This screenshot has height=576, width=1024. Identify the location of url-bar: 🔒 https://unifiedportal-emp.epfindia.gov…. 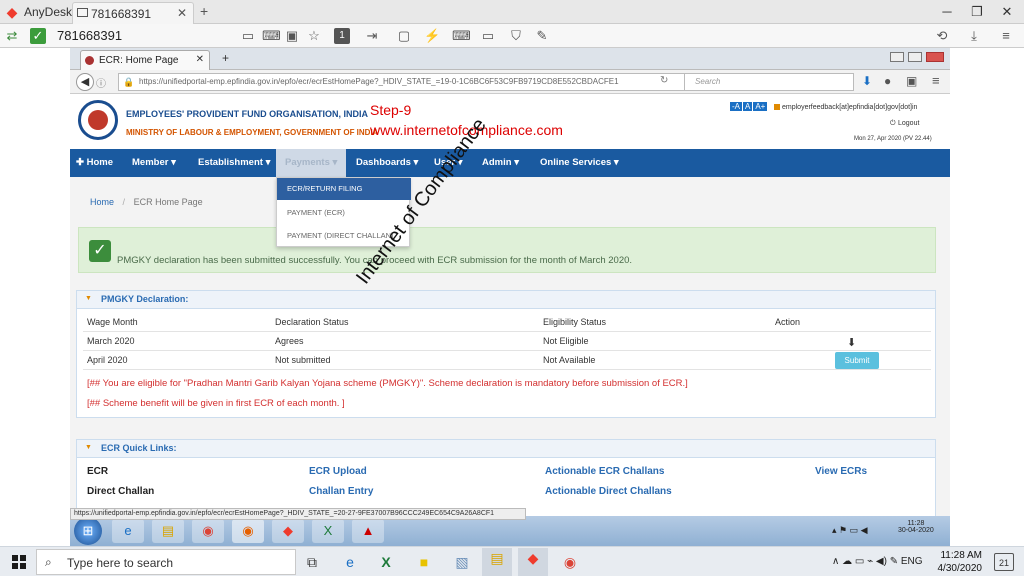
(433, 82).